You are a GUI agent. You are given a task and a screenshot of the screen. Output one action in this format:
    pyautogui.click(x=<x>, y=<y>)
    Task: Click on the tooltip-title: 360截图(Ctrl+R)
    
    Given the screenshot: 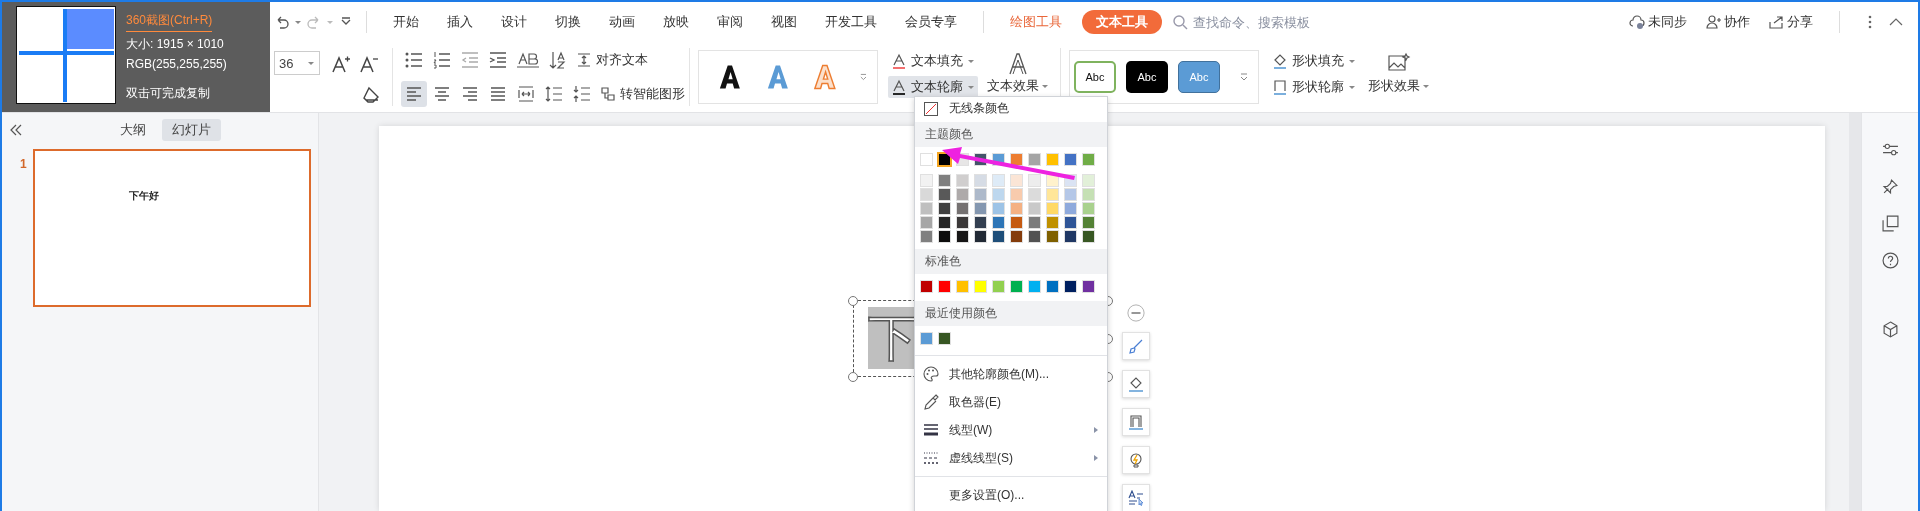 What is the action you would take?
    pyautogui.click(x=169, y=22)
    